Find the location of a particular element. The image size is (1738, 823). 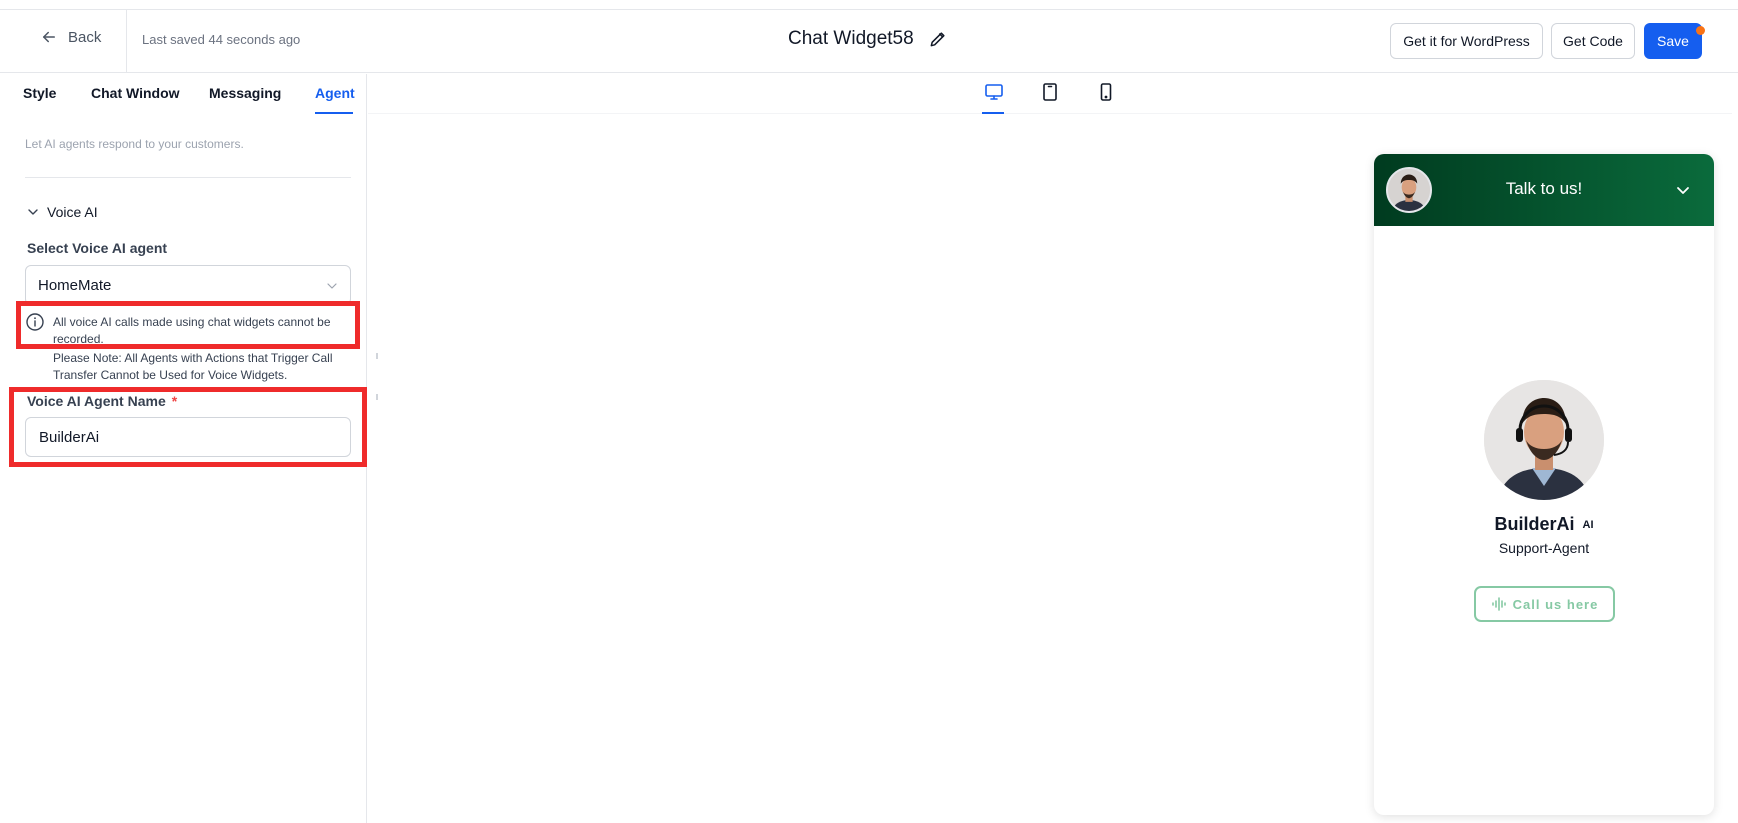

required-asterisk: * is located at coordinates (174, 401).